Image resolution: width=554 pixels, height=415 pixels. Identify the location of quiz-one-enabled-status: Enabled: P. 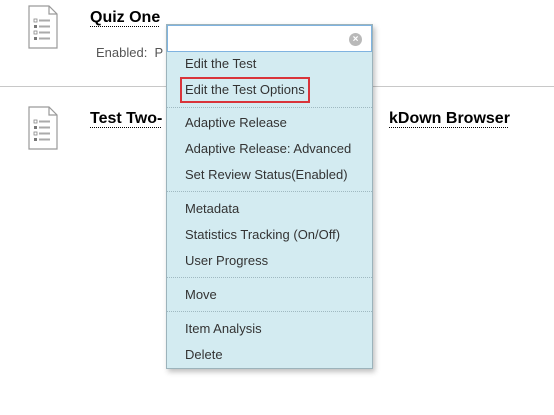
(130, 52).